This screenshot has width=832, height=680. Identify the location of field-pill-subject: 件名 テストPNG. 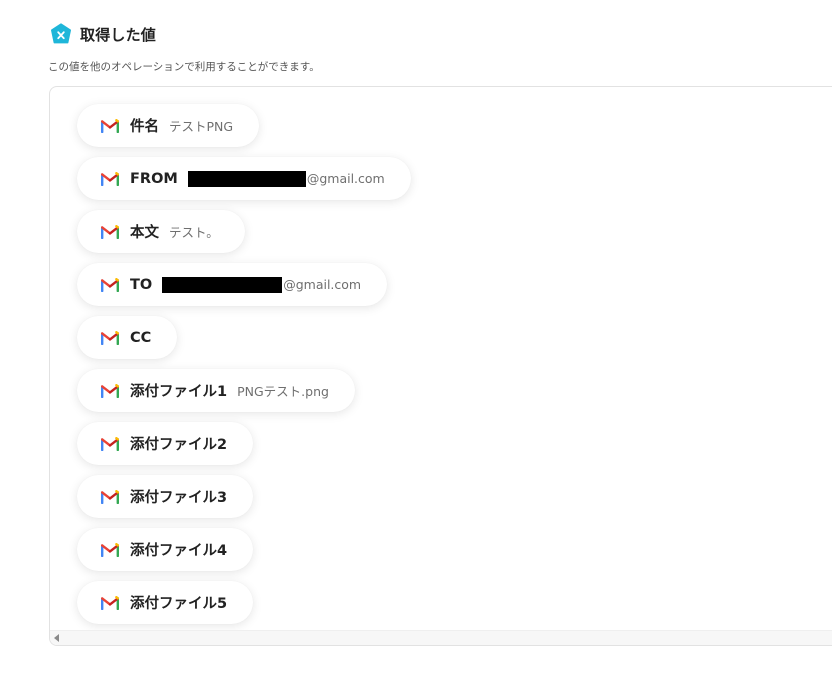
(168, 125).